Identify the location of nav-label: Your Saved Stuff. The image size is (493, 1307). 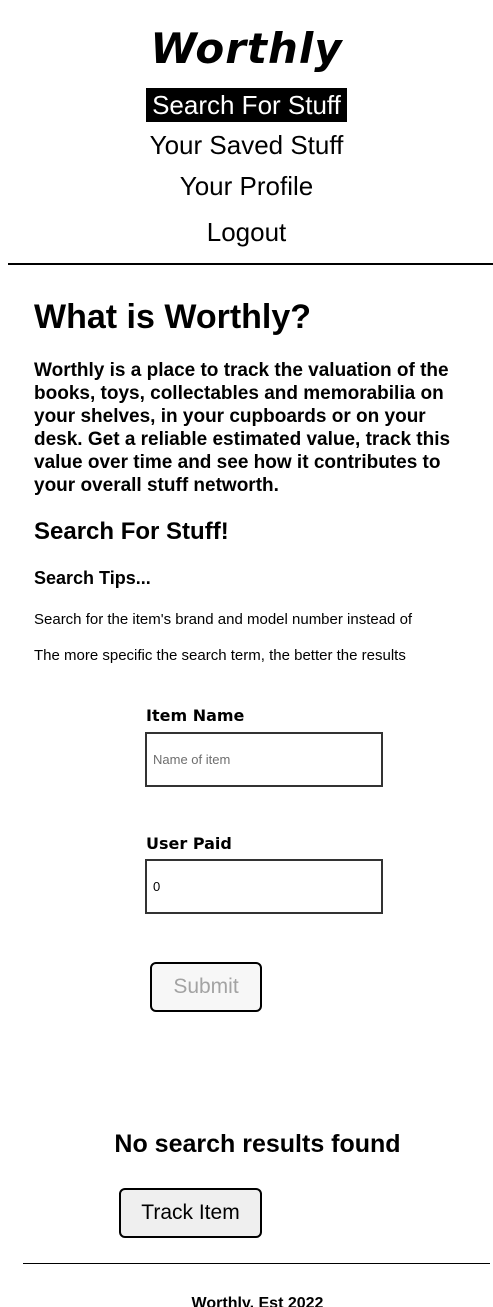
(246, 145).